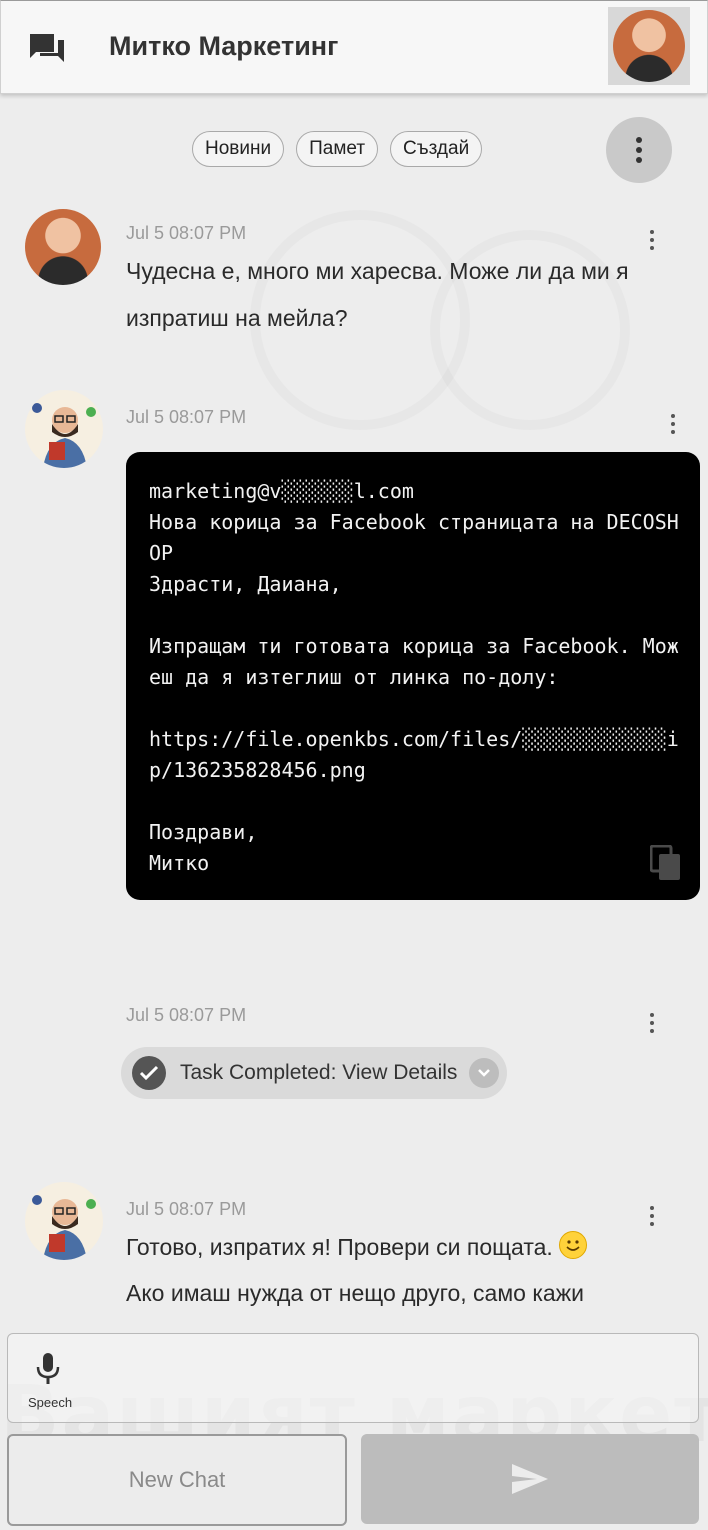 The width and height of the screenshot is (708, 1530). What do you see at coordinates (237, 318) in the screenshot?
I see `message-text: изпратиш на мейла?` at bounding box center [237, 318].